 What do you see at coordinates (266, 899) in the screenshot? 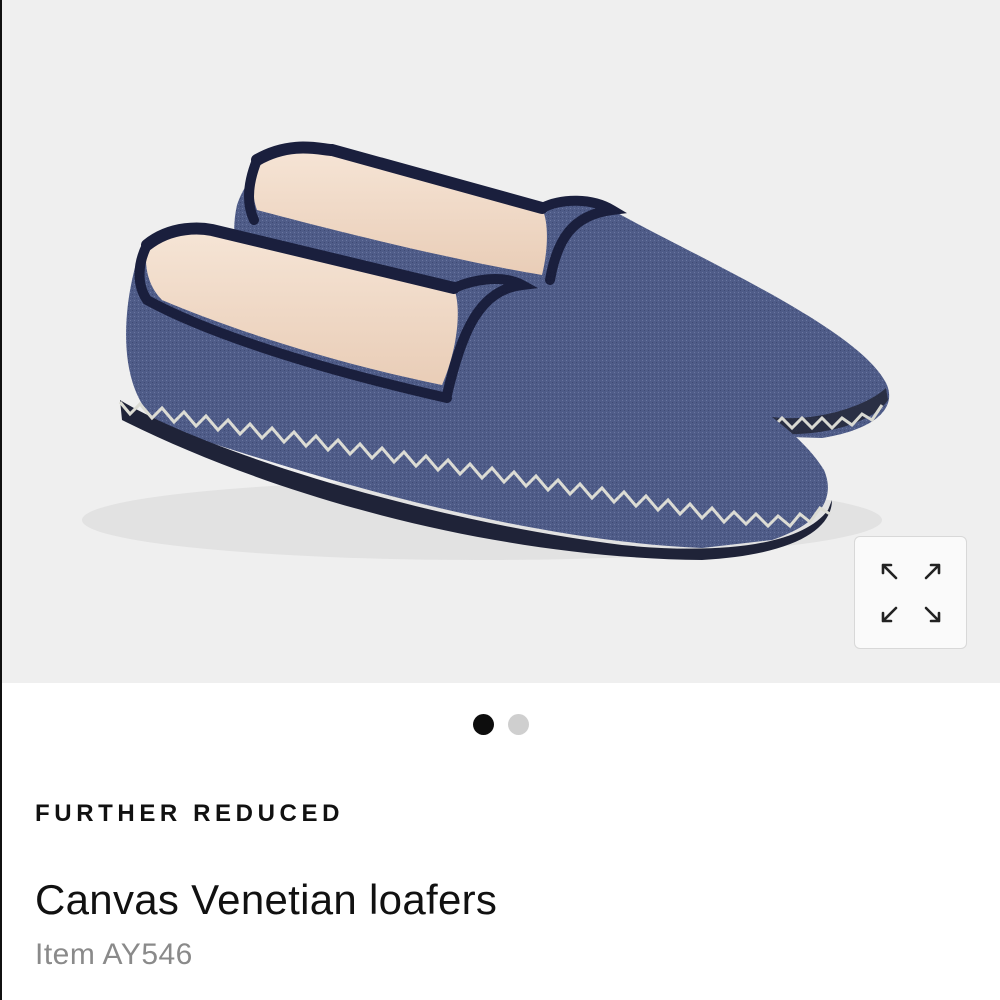
I see `product-title: Canvas Venetian loafers` at bounding box center [266, 899].